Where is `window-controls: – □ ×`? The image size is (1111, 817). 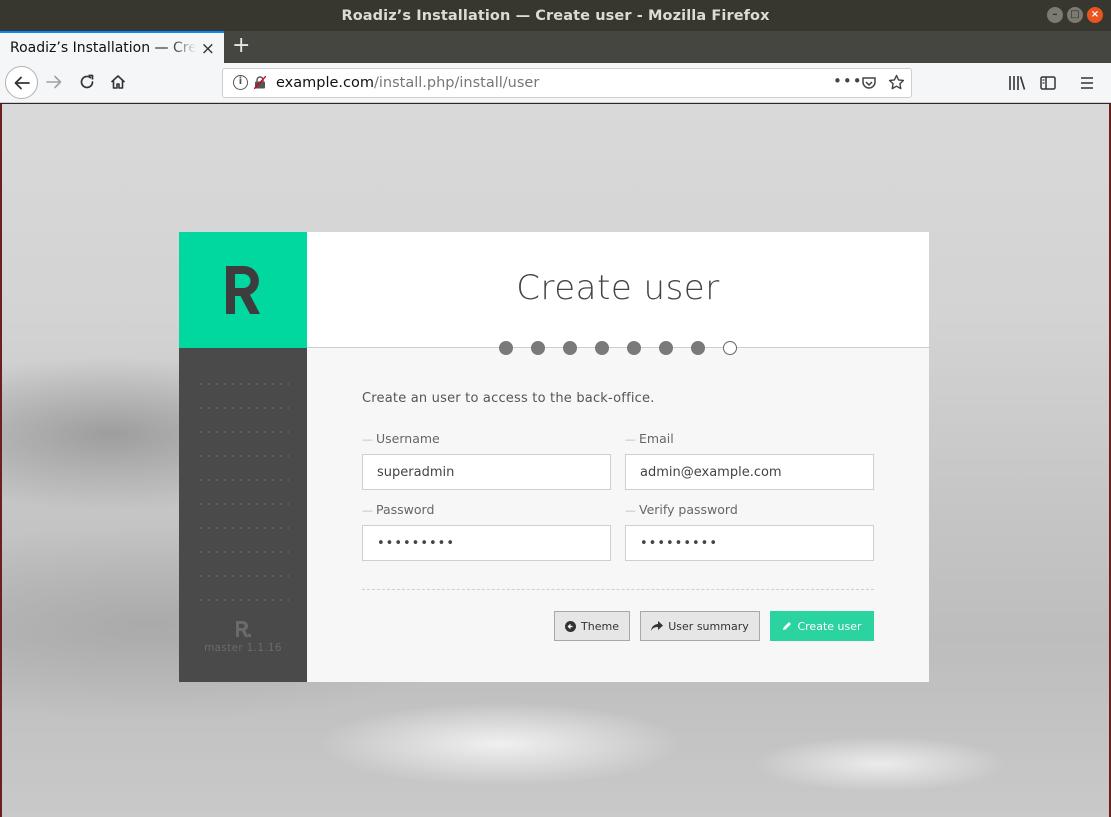 window-controls: – □ × is located at coordinates (1075, 15).